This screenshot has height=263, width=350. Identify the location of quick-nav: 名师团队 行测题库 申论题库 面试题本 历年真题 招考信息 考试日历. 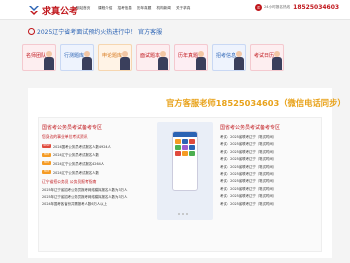
(175, 59).